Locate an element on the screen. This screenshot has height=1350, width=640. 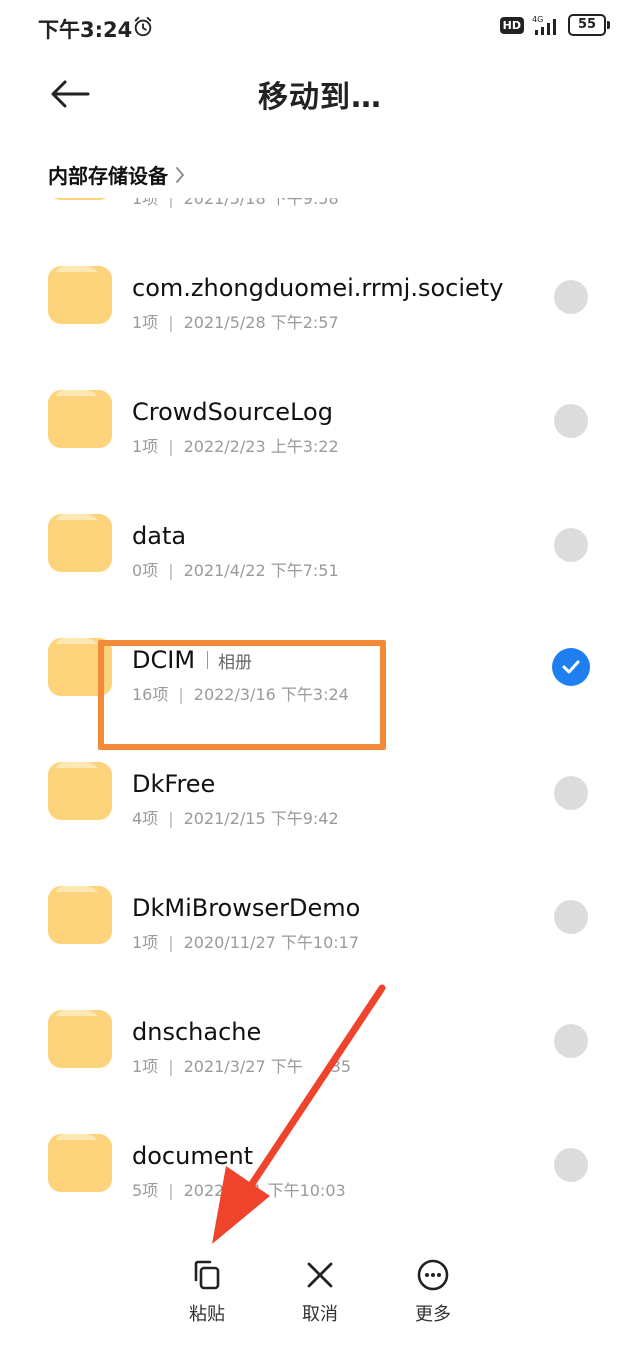
radio-checked is located at coordinates (571, 667).